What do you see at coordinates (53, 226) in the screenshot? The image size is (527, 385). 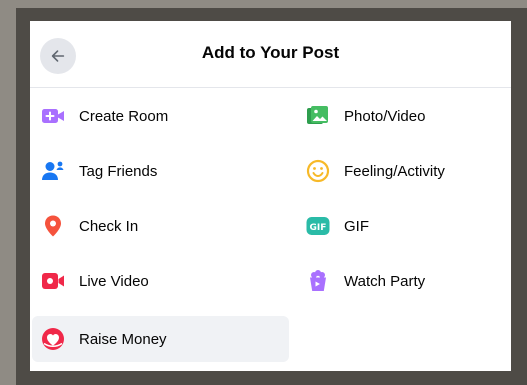 I see `location-pin-icon` at bounding box center [53, 226].